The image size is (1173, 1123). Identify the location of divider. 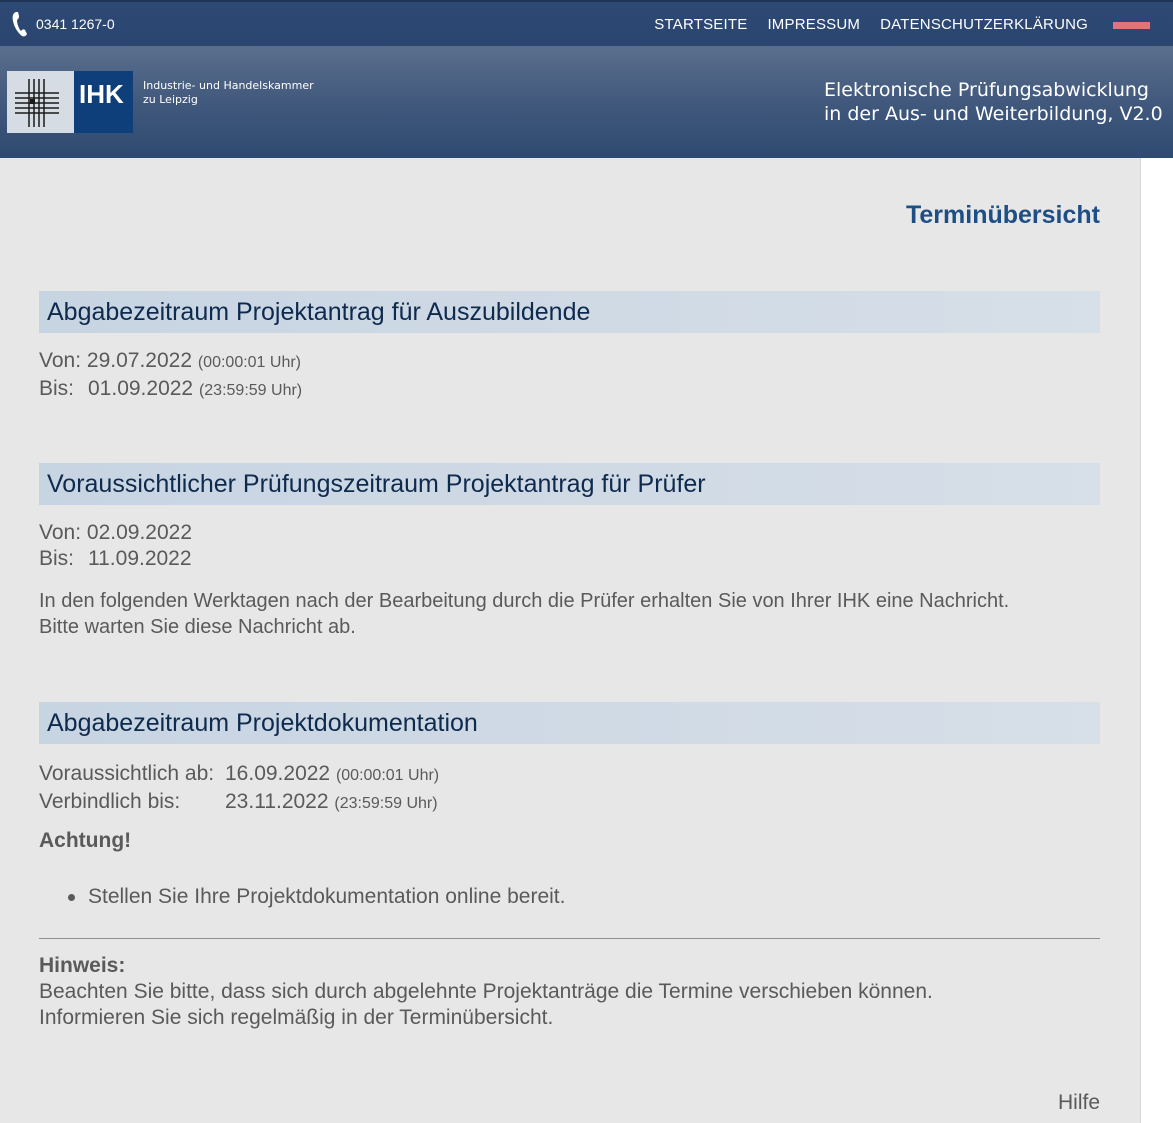
(569, 938).